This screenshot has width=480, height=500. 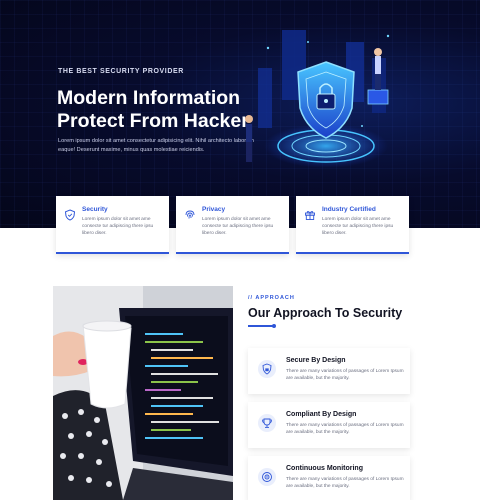 I want to click on lock-shield-icon, so click(x=267, y=369).